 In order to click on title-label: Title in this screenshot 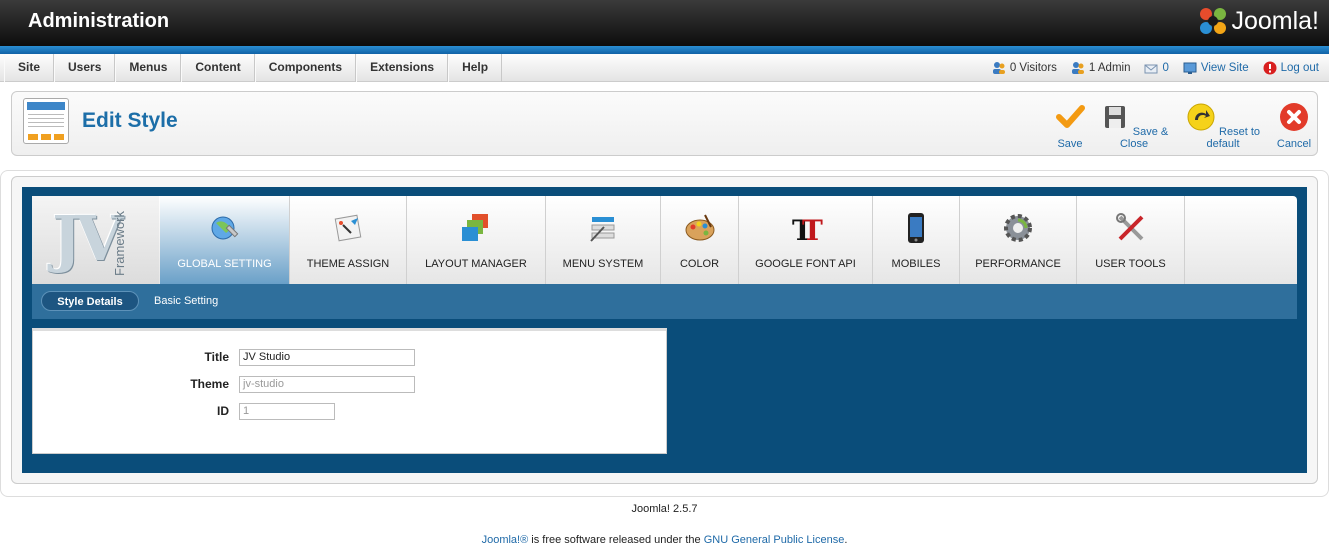, I will do `click(216, 357)`.